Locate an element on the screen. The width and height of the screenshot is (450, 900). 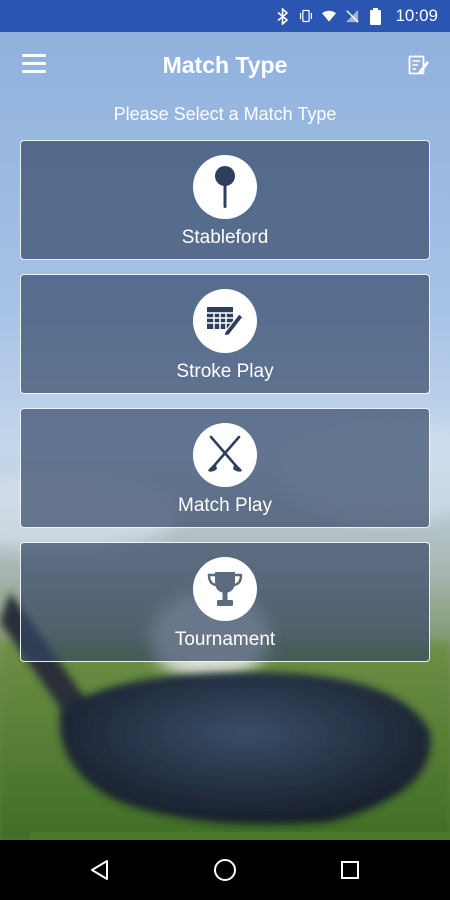
match-type-label: Tournament is located at coordinates (225, 639).